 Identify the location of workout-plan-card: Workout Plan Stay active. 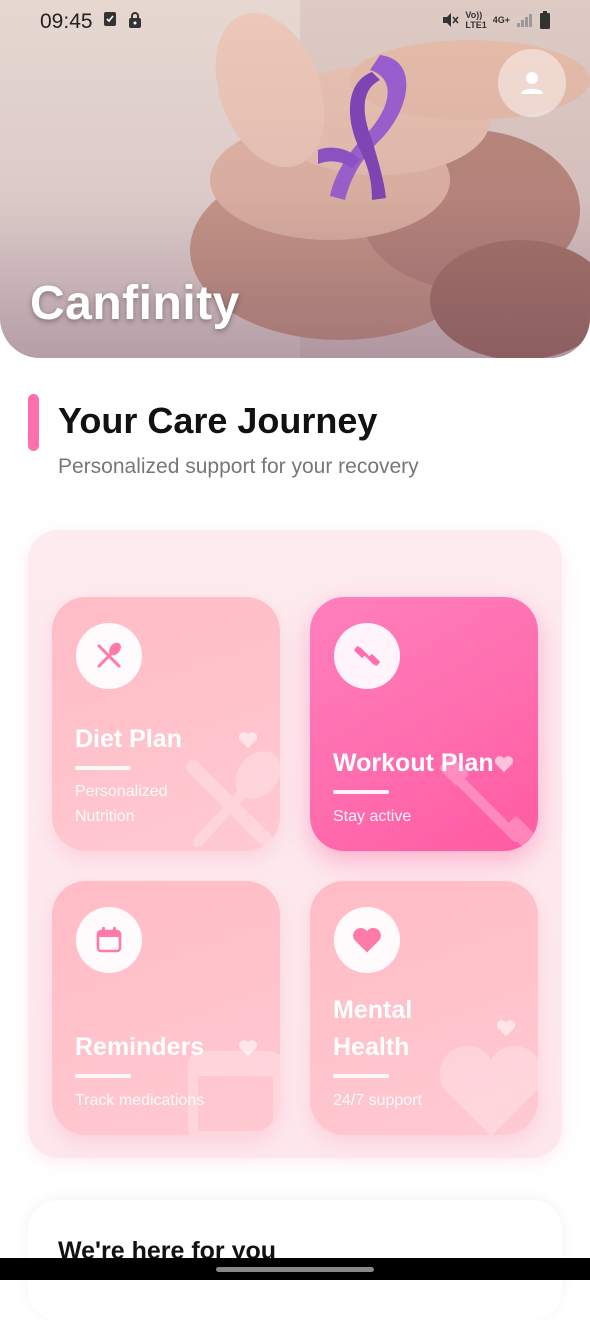
(424, 724).